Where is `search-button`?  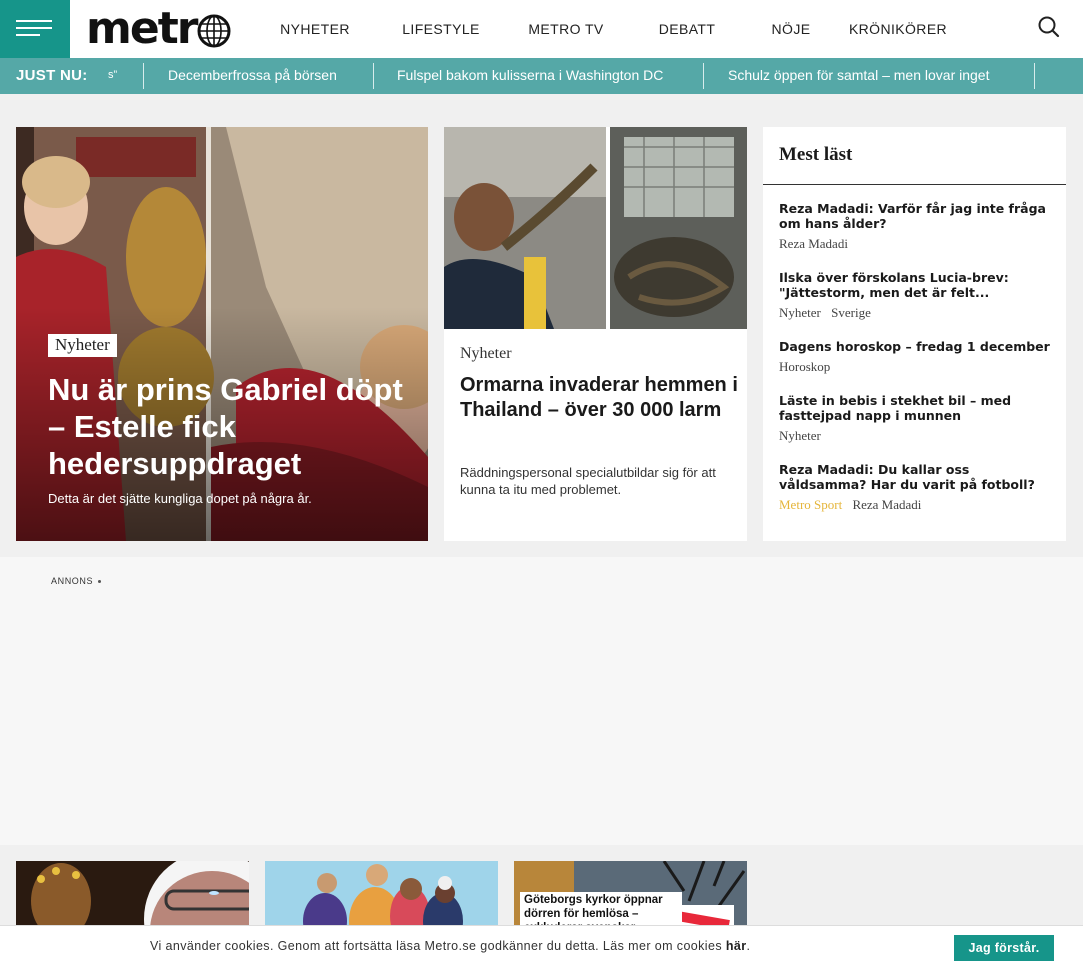
search-button is located at coordinates (1049, 27).